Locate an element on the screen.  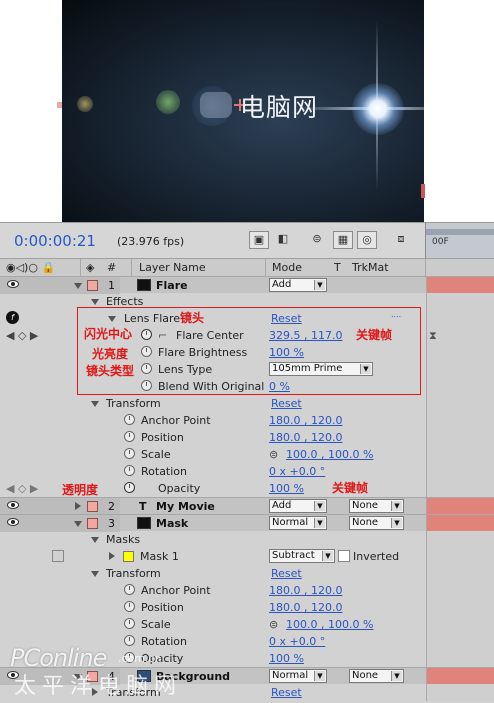
effect-toggle-icon: f is located at coordinates (12, 317).